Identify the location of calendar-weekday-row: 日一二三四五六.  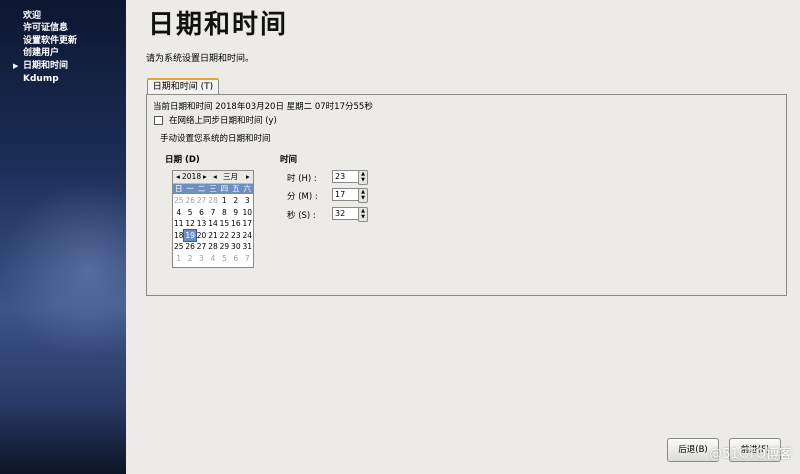
(213, 189).